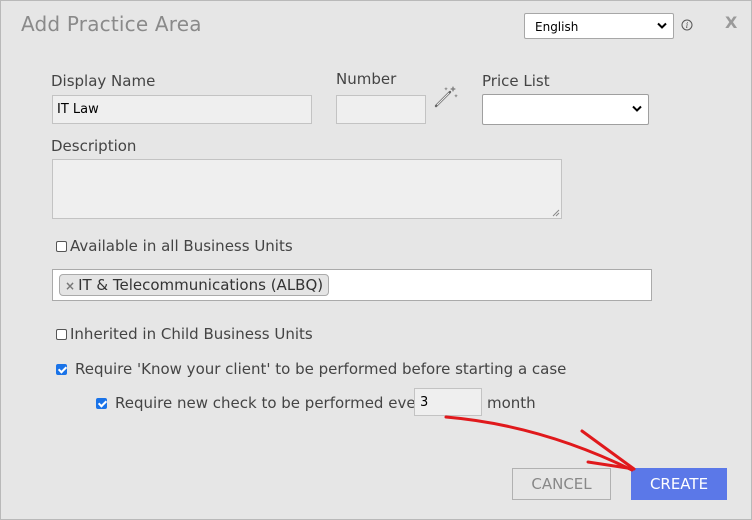 This screenshot has width=752, height=520. What do you see at coordinates (70, 286) in the screenshot?
I see `remove-tag-icon: ×` at bounding box center [70, 286].